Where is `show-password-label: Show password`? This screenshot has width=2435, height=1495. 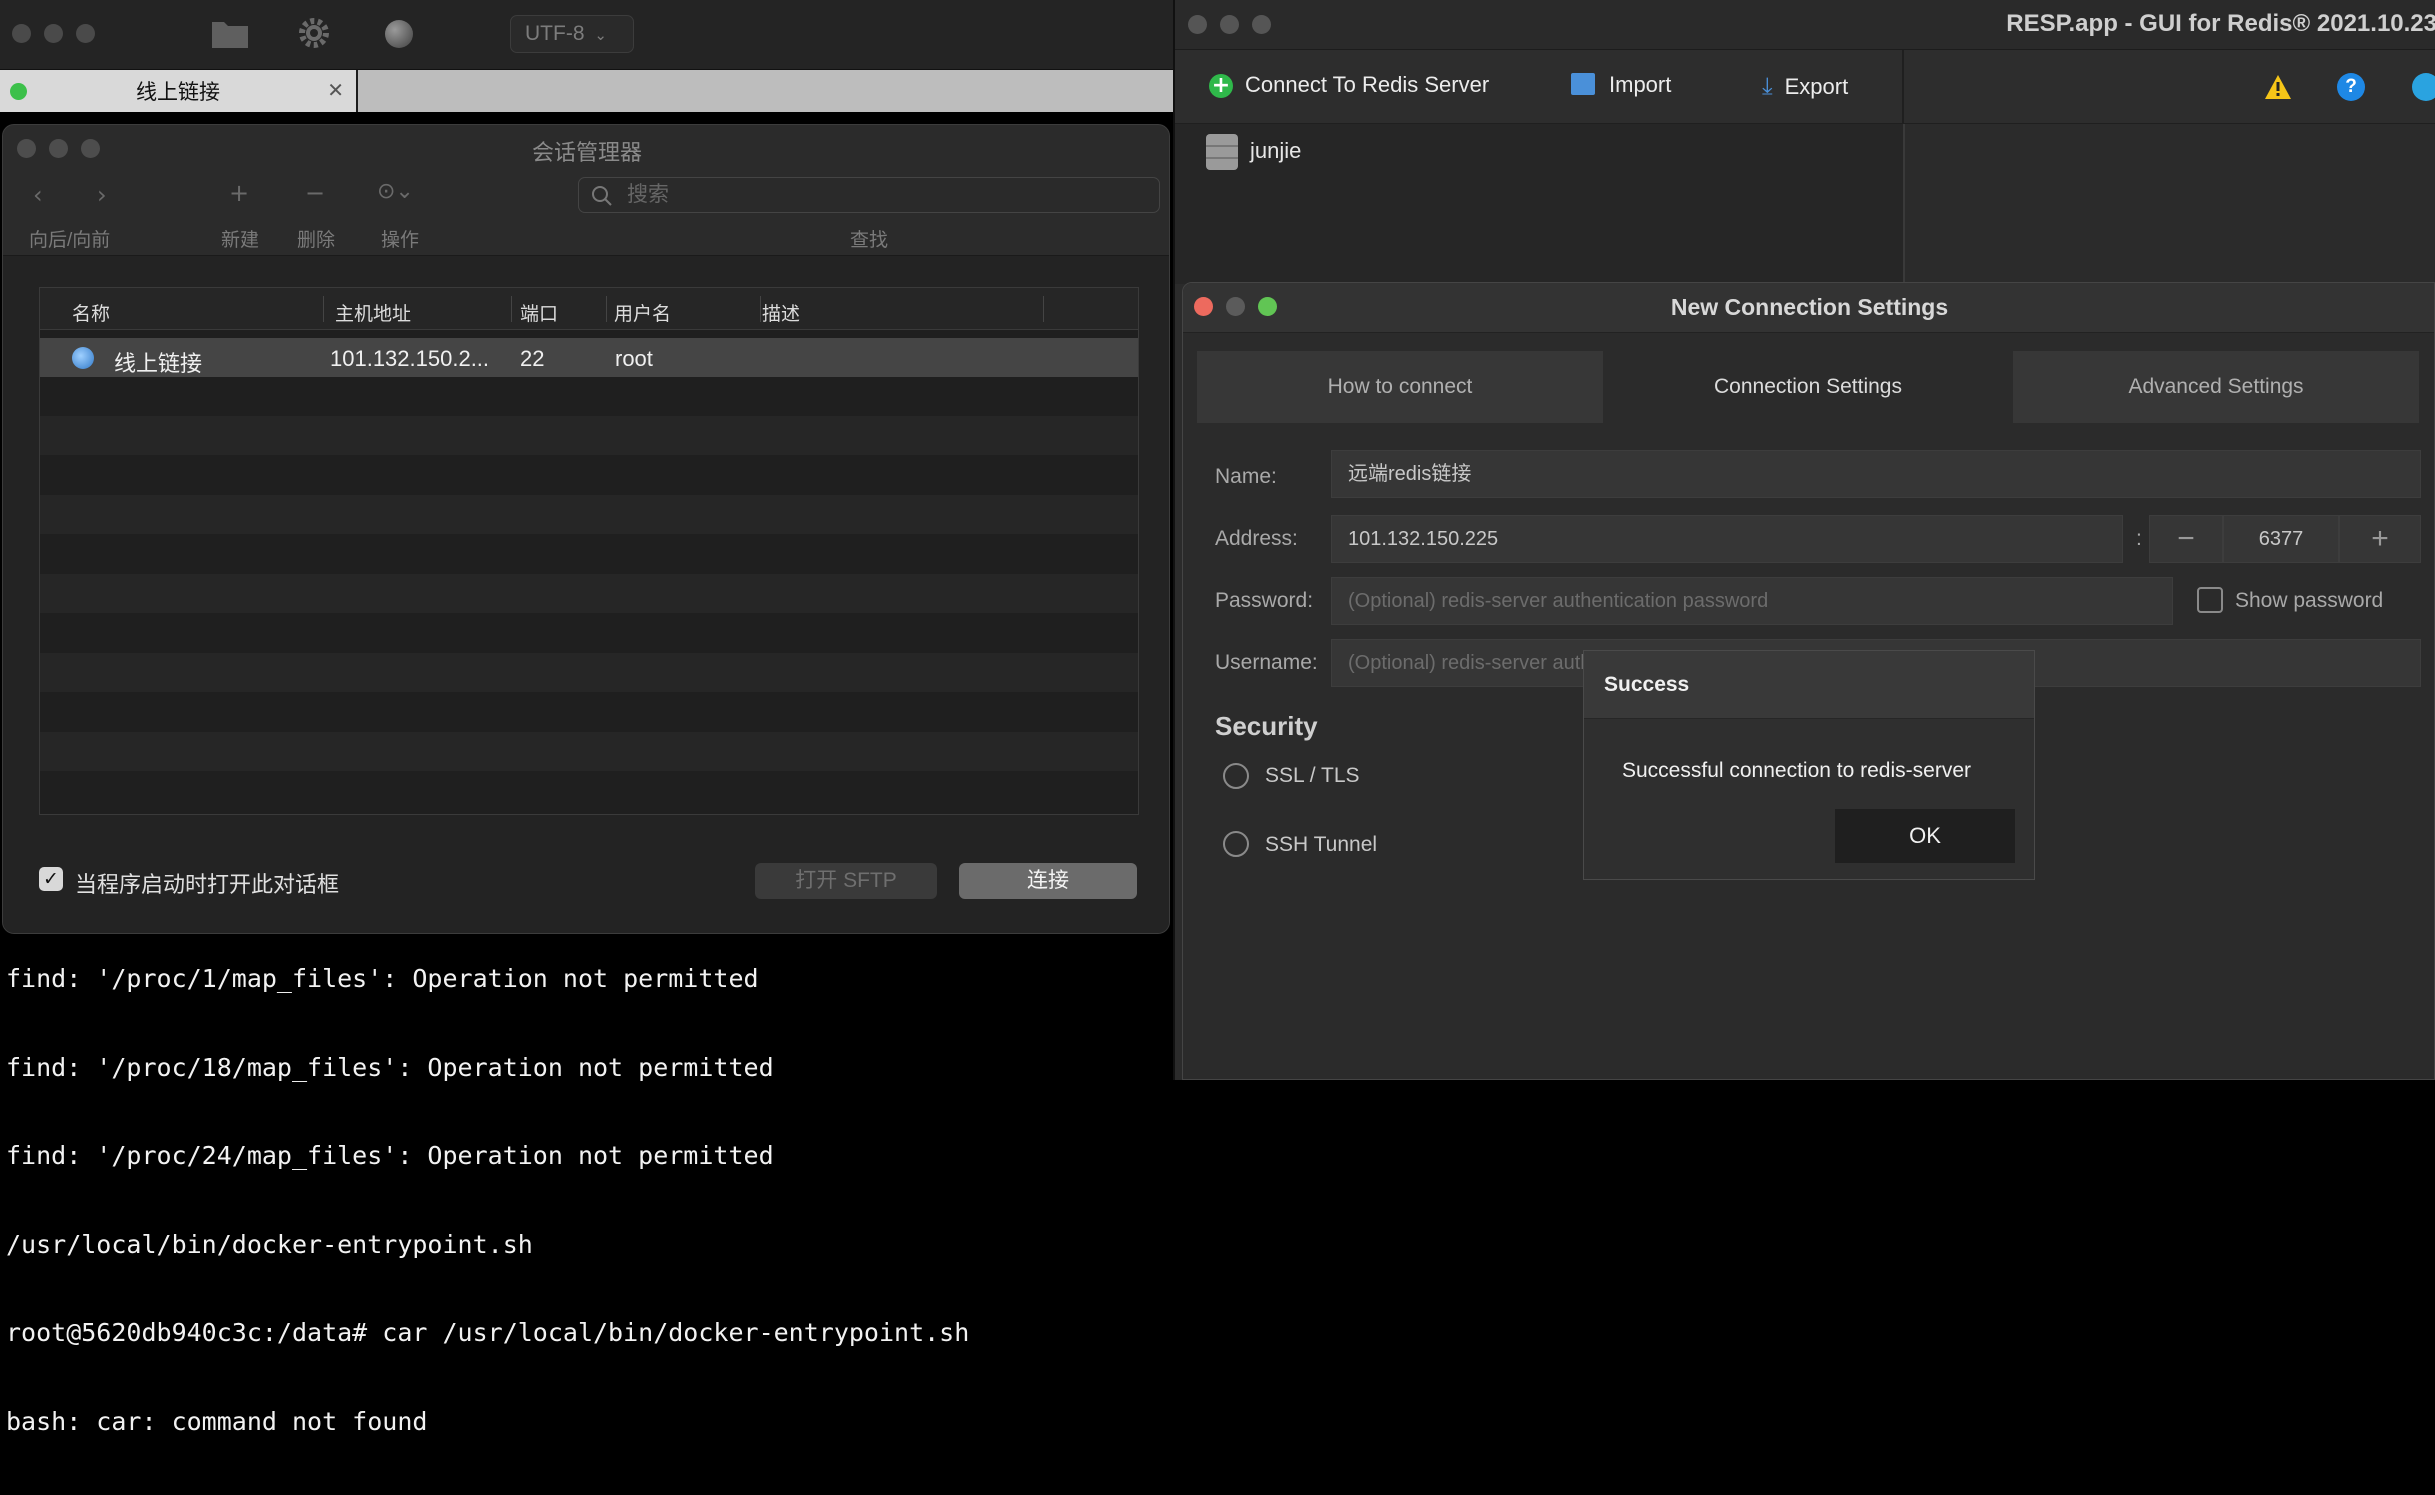 show-password-label: Show password is located at coordinates (2309, 600).